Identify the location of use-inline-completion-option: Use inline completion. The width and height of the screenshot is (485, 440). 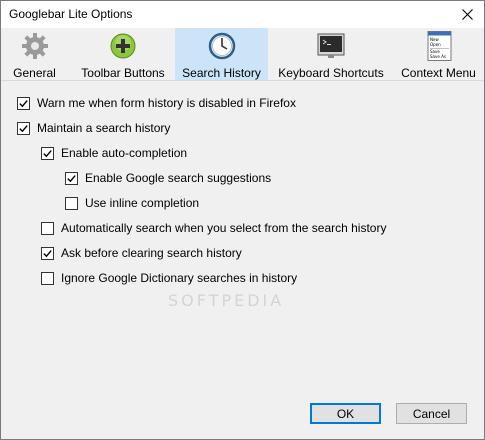
(132, 203).